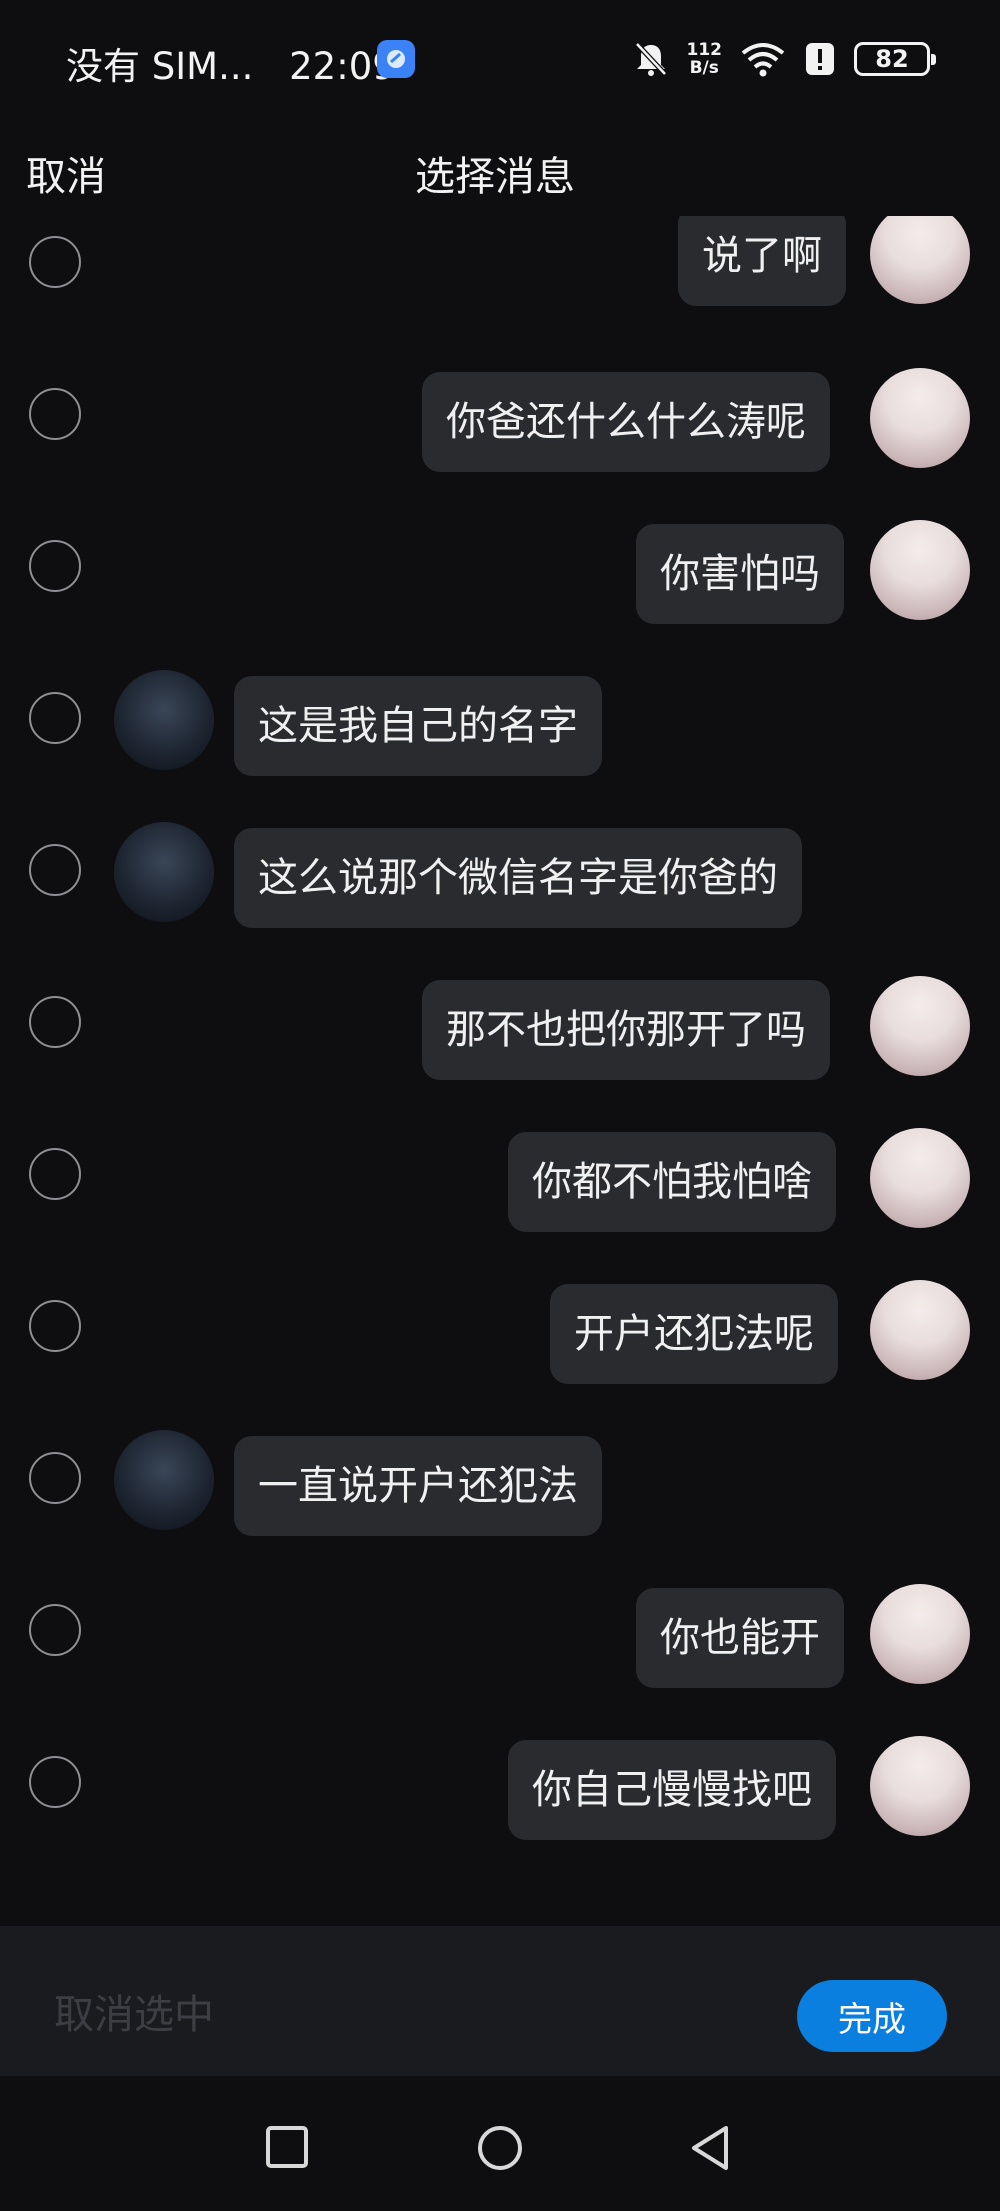 This screenshot has height=2211, width=1000. What do you see at coordinates (694, 1334) in the screenshot?
I see `message-bubble: 开户还犯法呢` at bounding box center [694, 1334].